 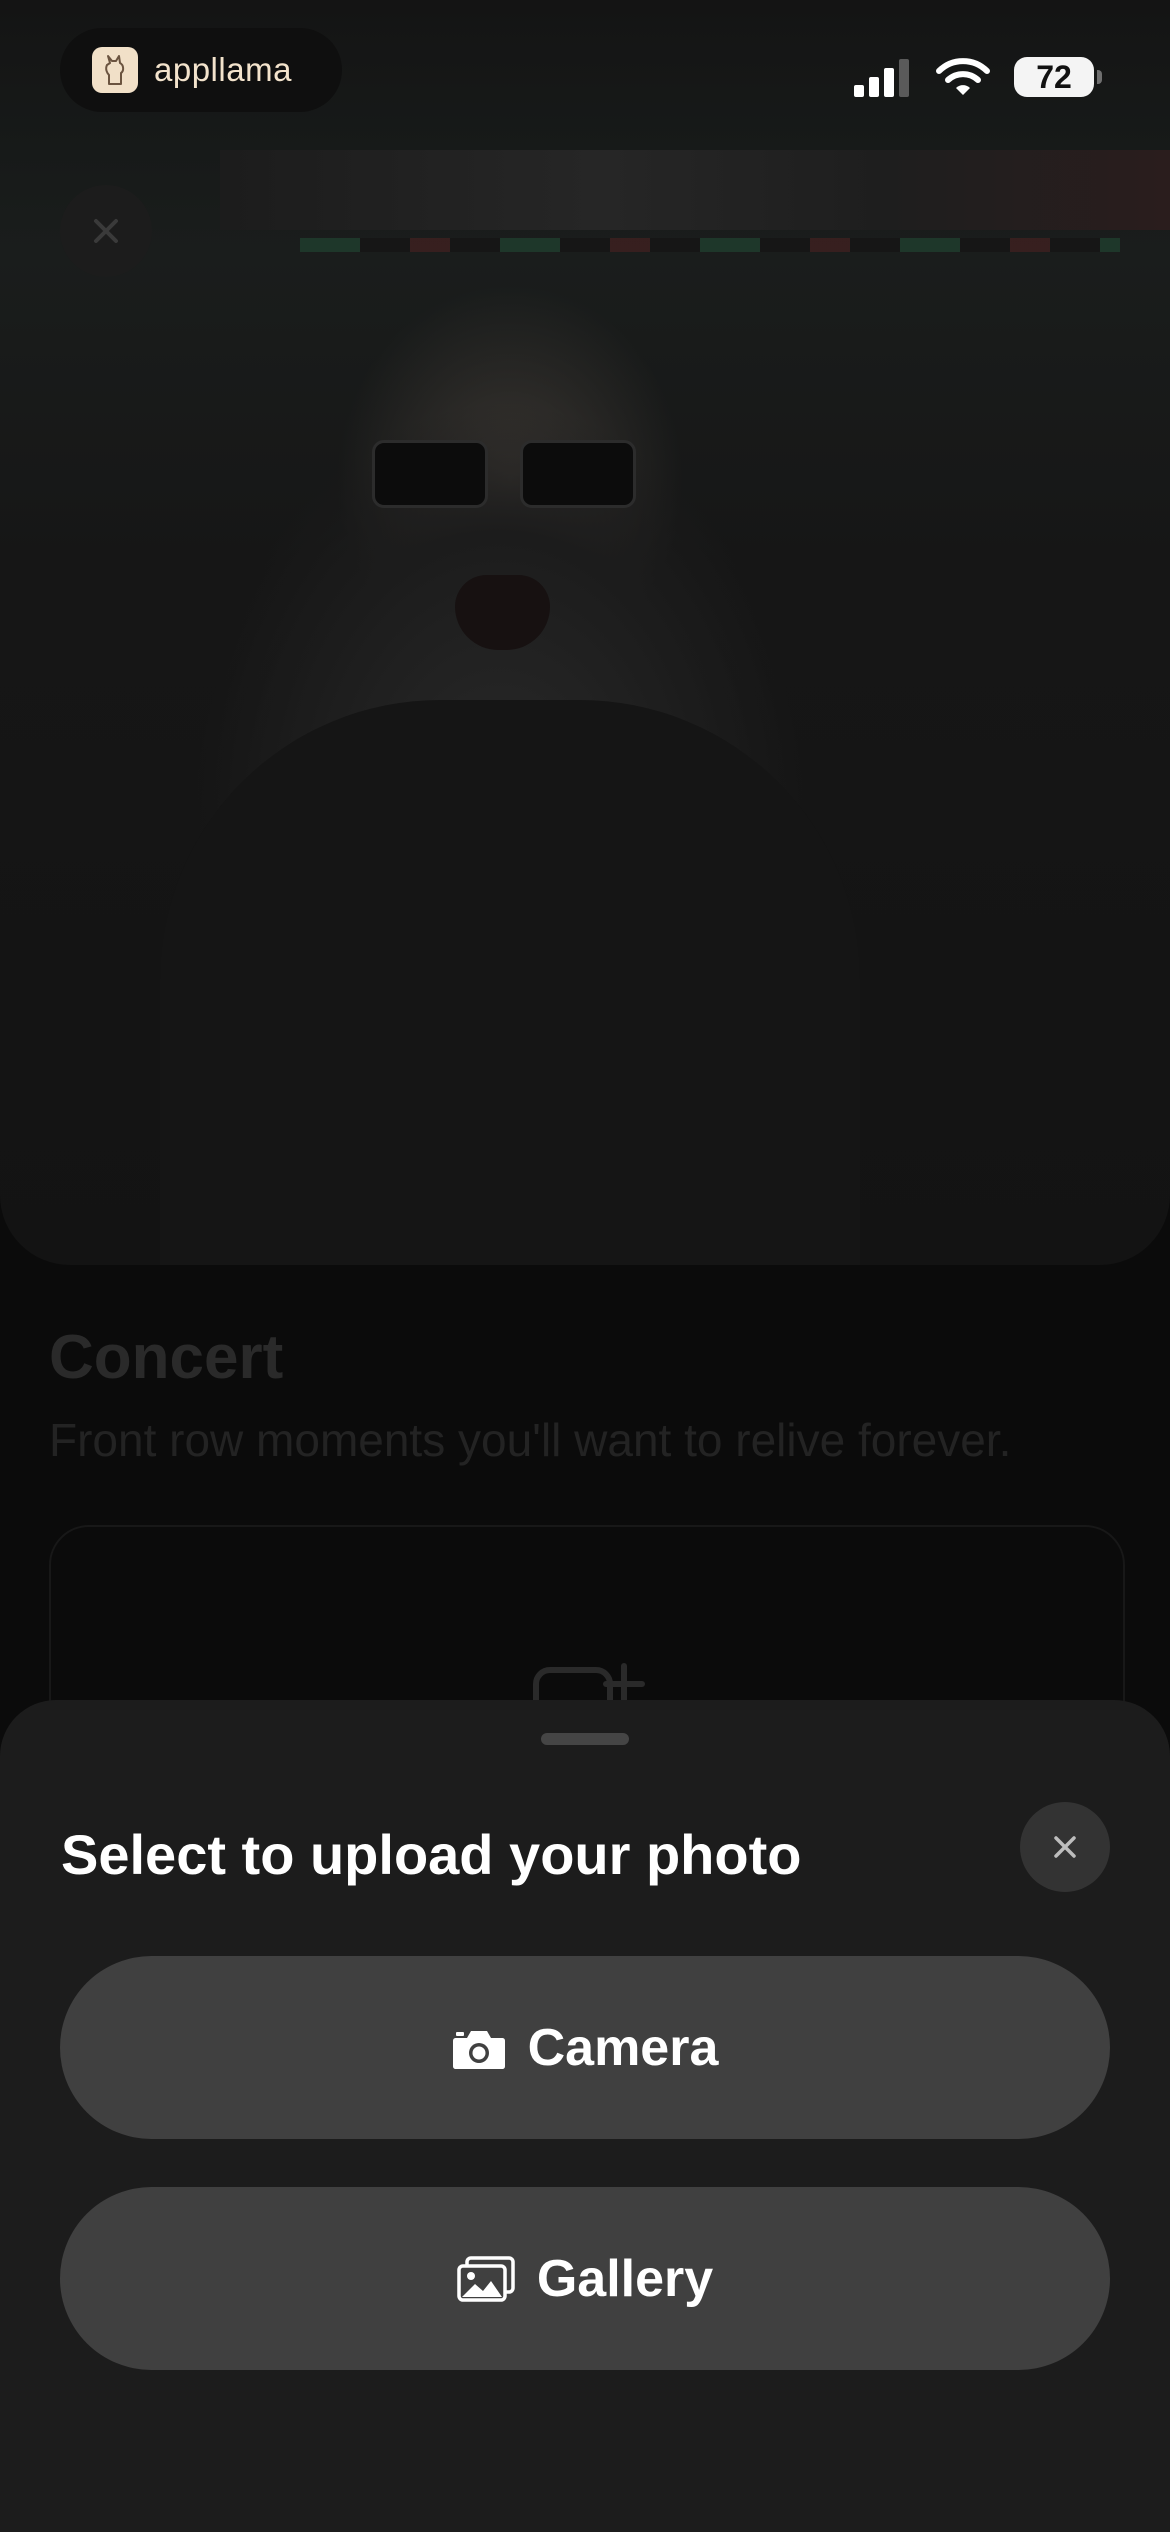 What do you see at coordinates (710, 245) in the screenshot?
I see `stage-lights` at bounding box center [710, 245].